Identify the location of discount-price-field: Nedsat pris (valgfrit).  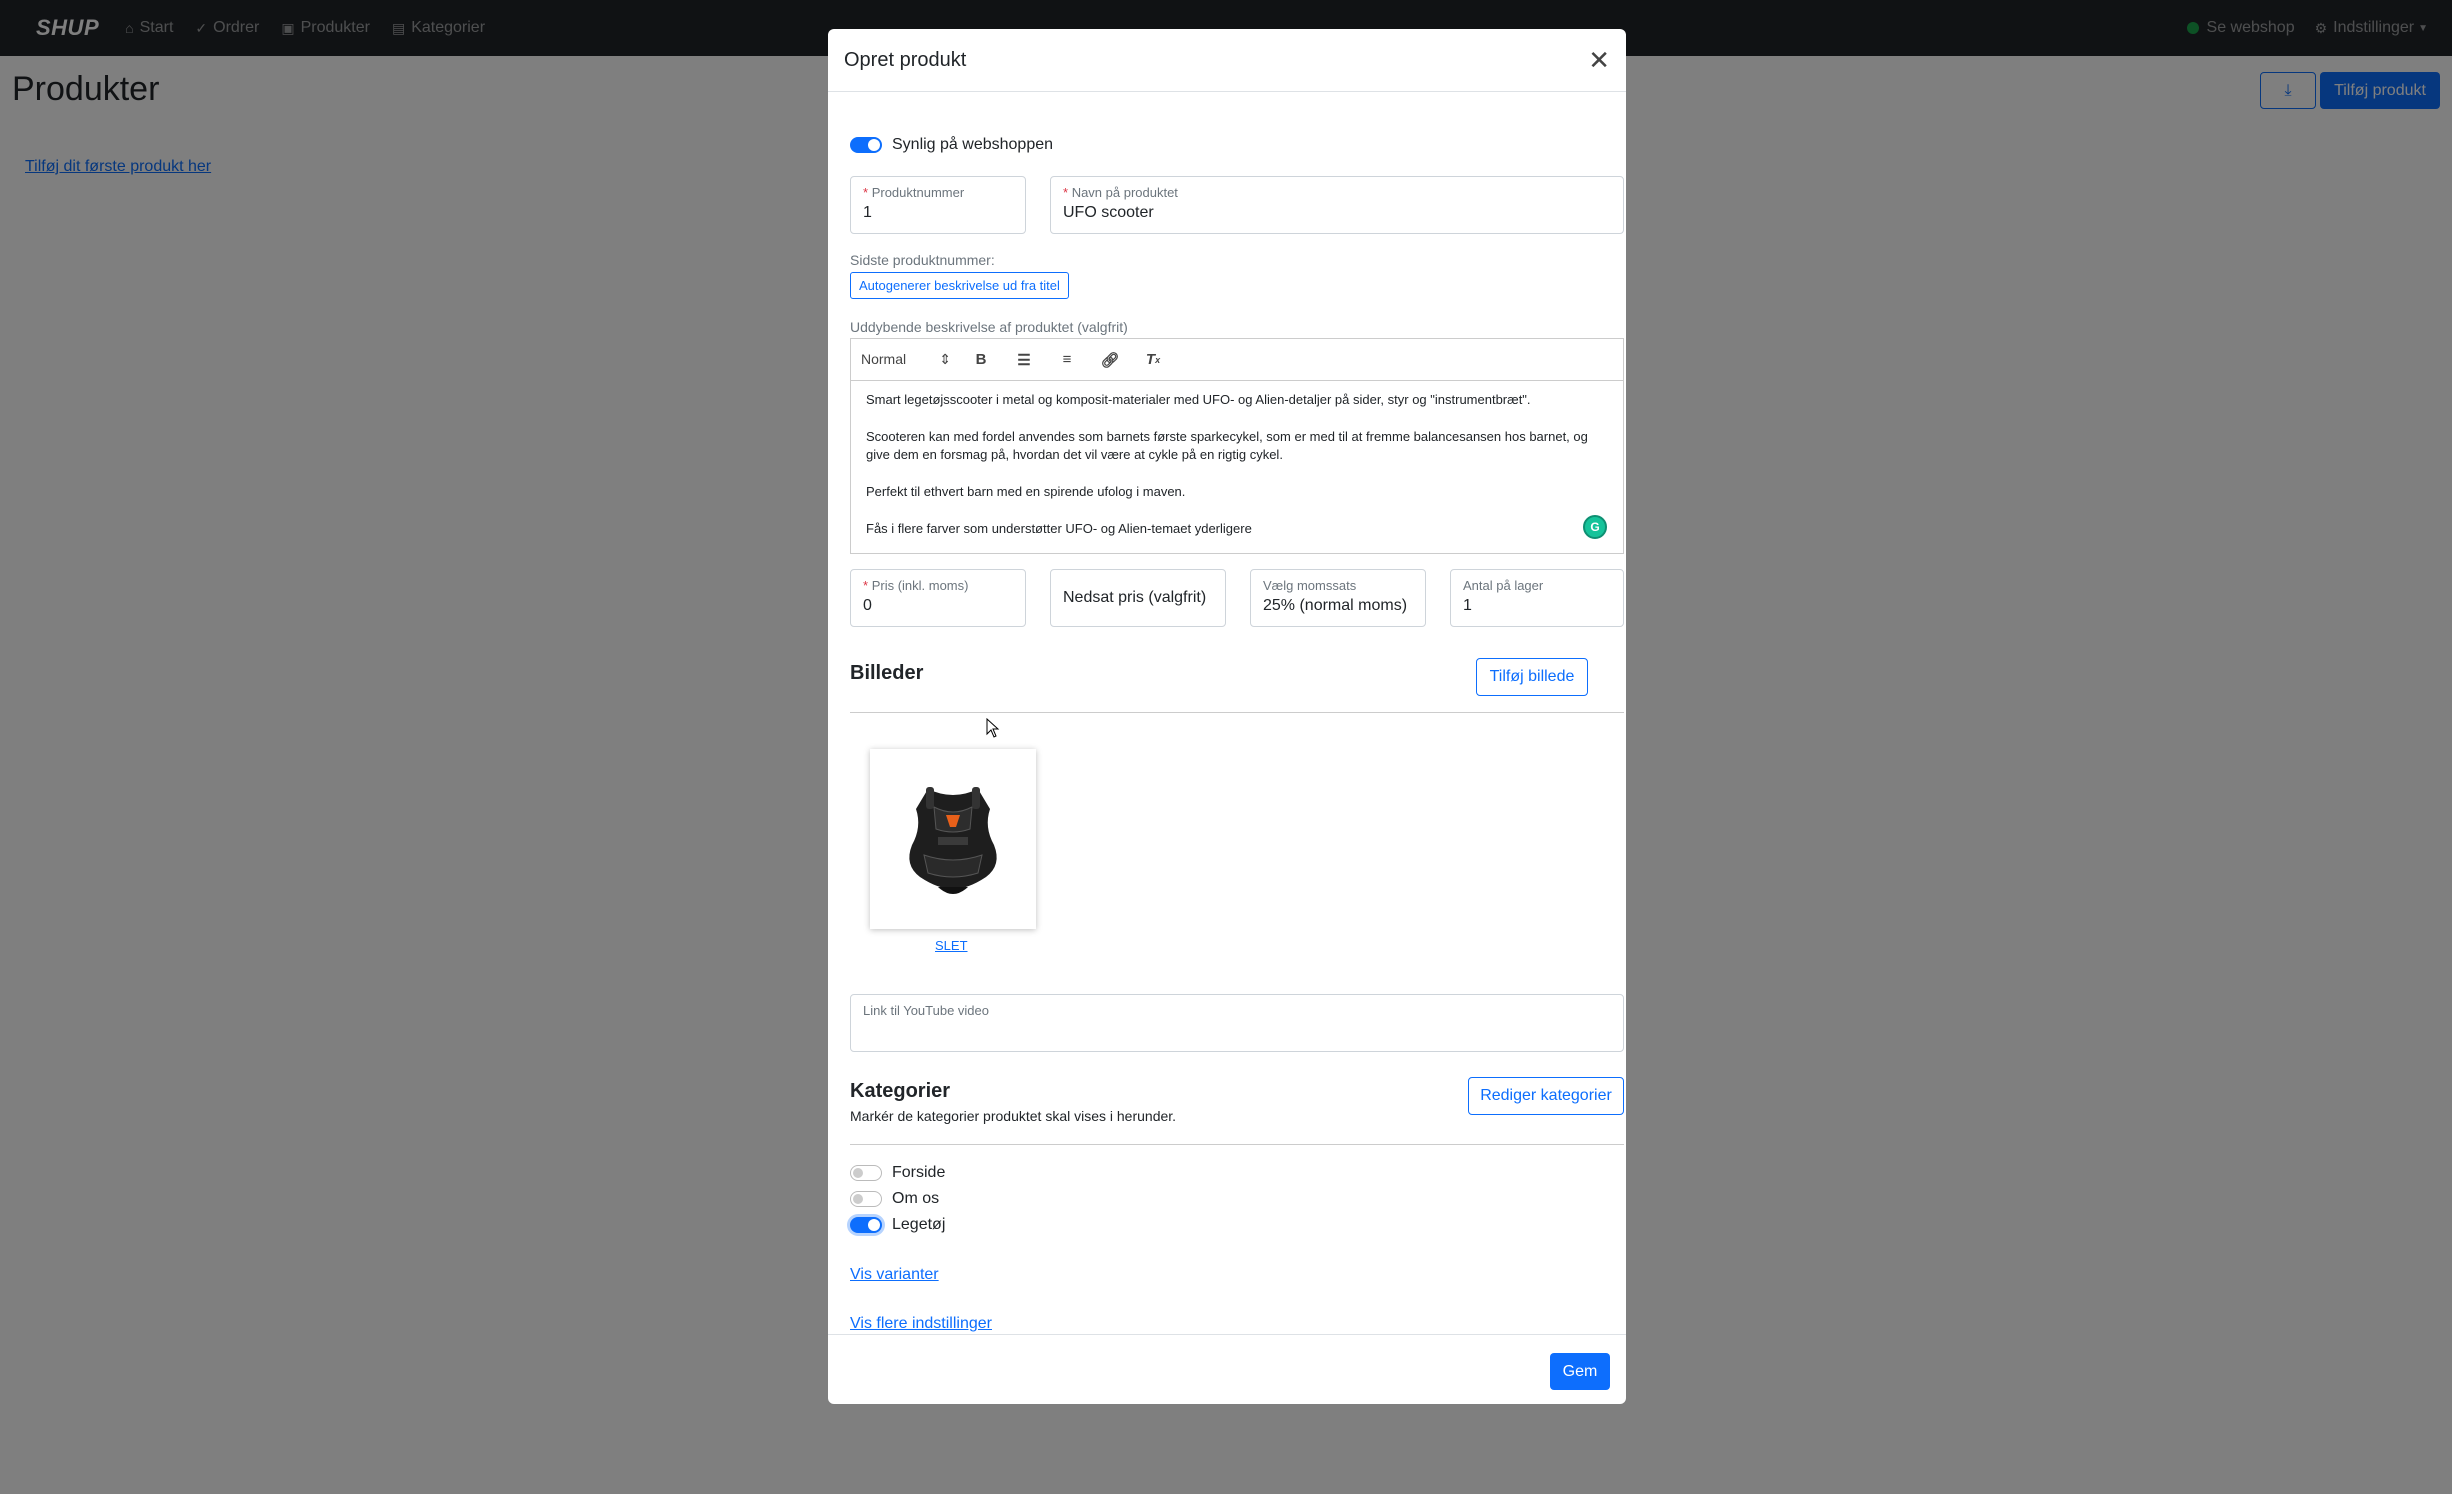
(1138, 598).